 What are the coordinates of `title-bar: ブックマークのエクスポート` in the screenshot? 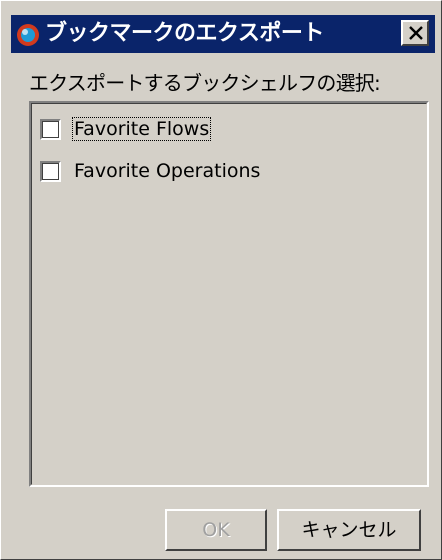 It's located at (223, 34).